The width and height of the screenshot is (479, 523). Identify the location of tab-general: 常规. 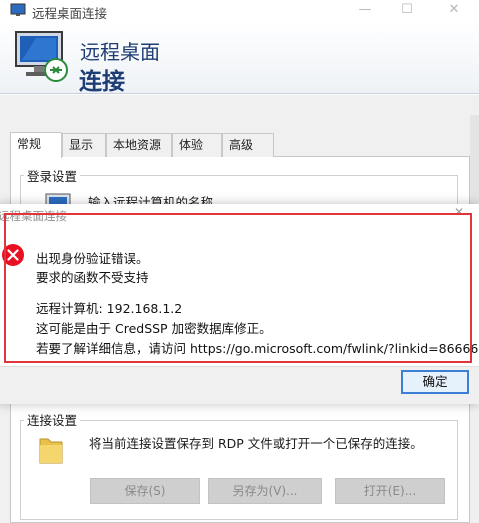
(36, 145).